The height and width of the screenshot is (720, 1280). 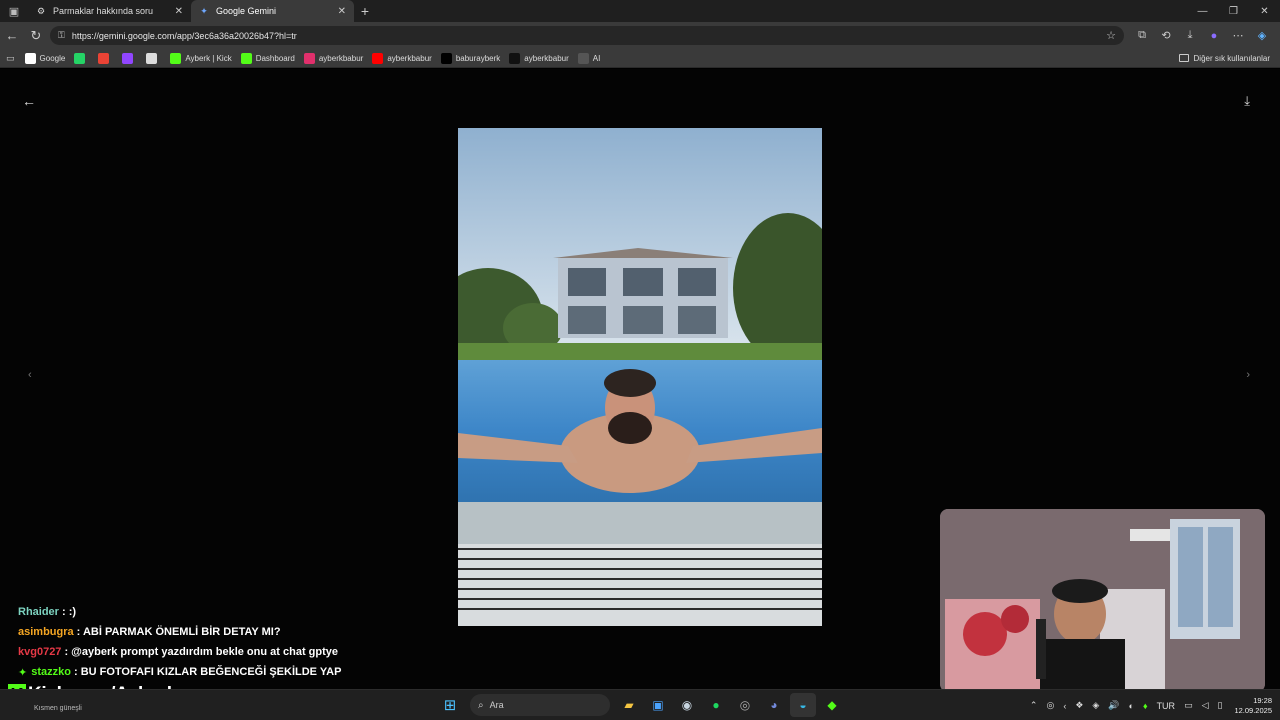 I want to click on twitch-icon, so click(x=128, y=58).